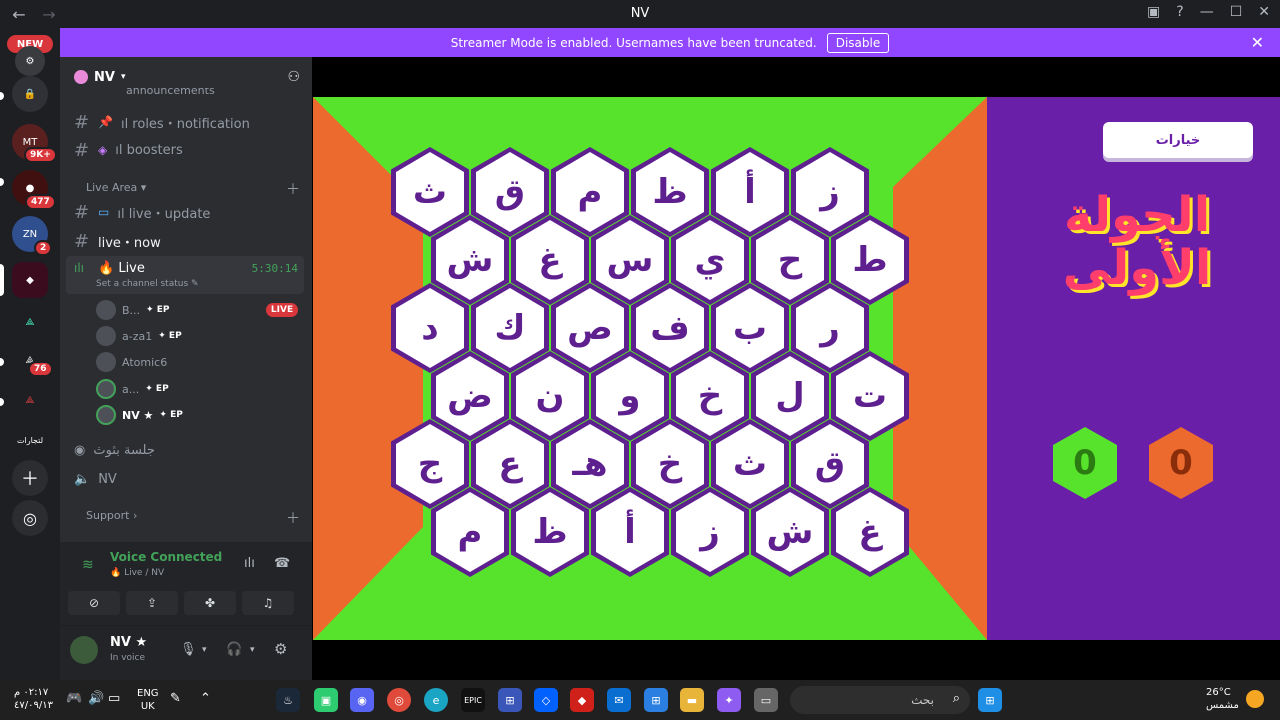 This screenshot has height=720, width=1280. Describe the element at coordinates (1236, 12) in the screenshot. I see `maximize-icon: ☐` at that location.